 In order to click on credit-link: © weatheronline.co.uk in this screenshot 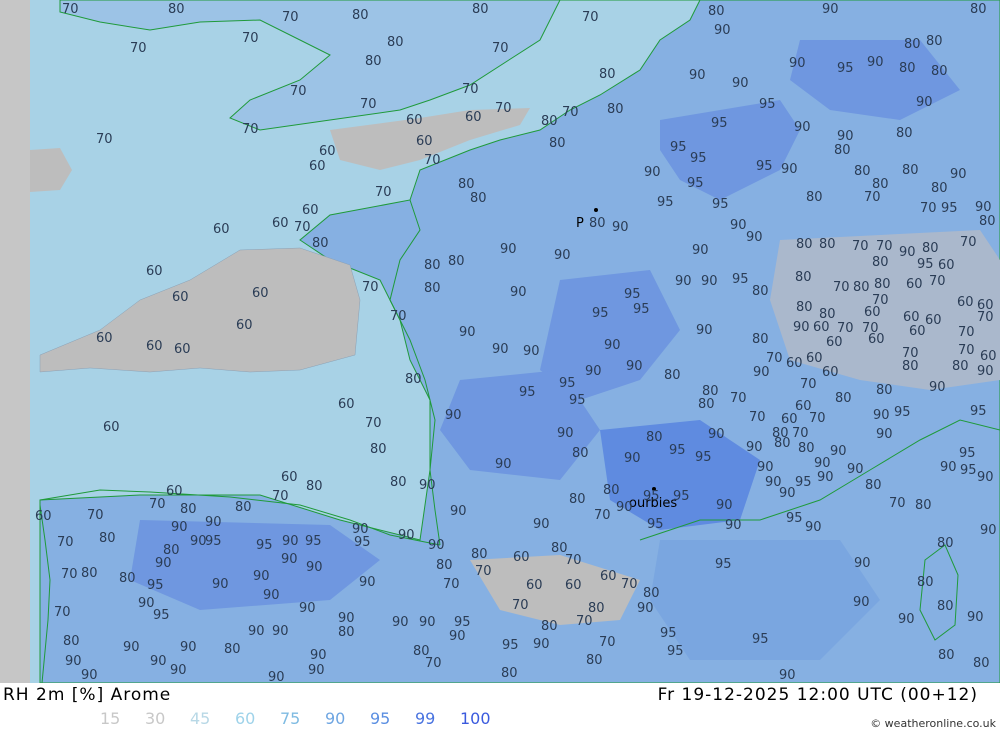, I will do `click(933, 723)`.